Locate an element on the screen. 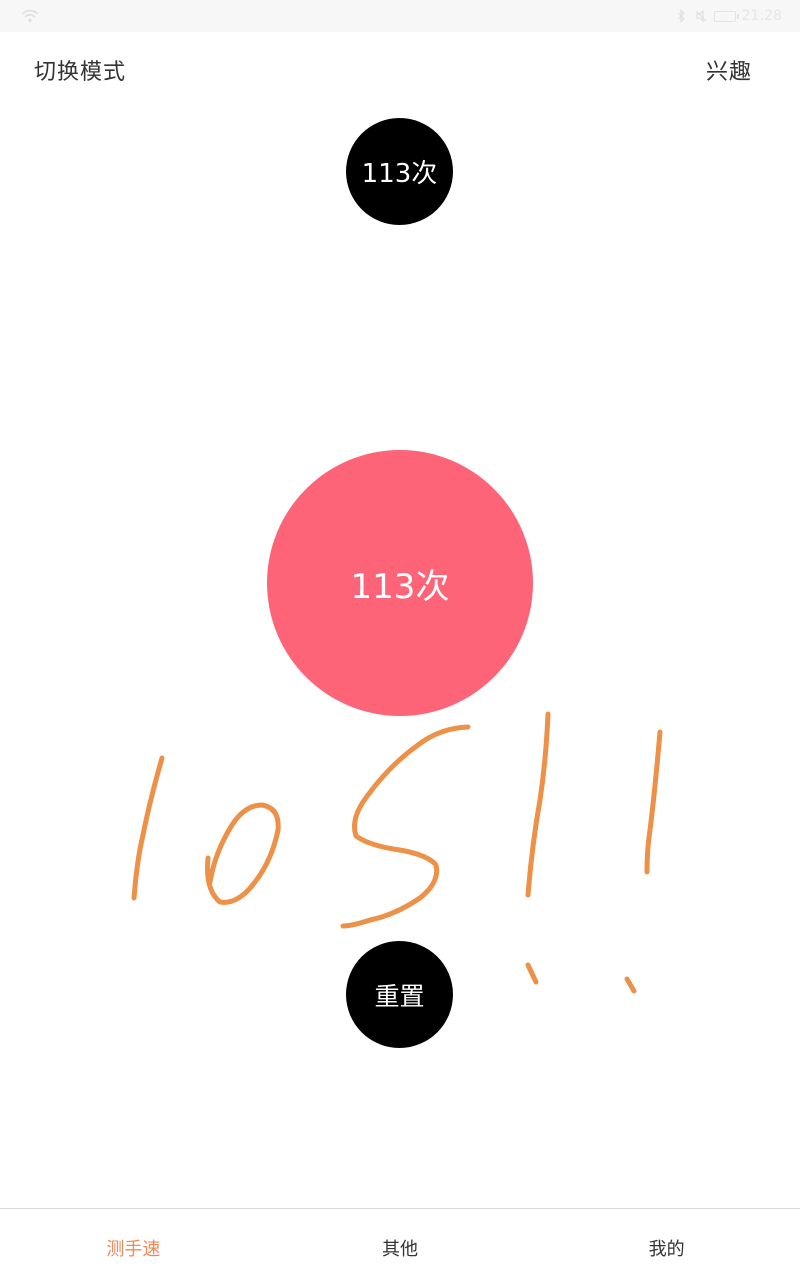 The width and height of the screenshot is (800, 1280). bluetooth-icon is located at coordinates (681, 16).